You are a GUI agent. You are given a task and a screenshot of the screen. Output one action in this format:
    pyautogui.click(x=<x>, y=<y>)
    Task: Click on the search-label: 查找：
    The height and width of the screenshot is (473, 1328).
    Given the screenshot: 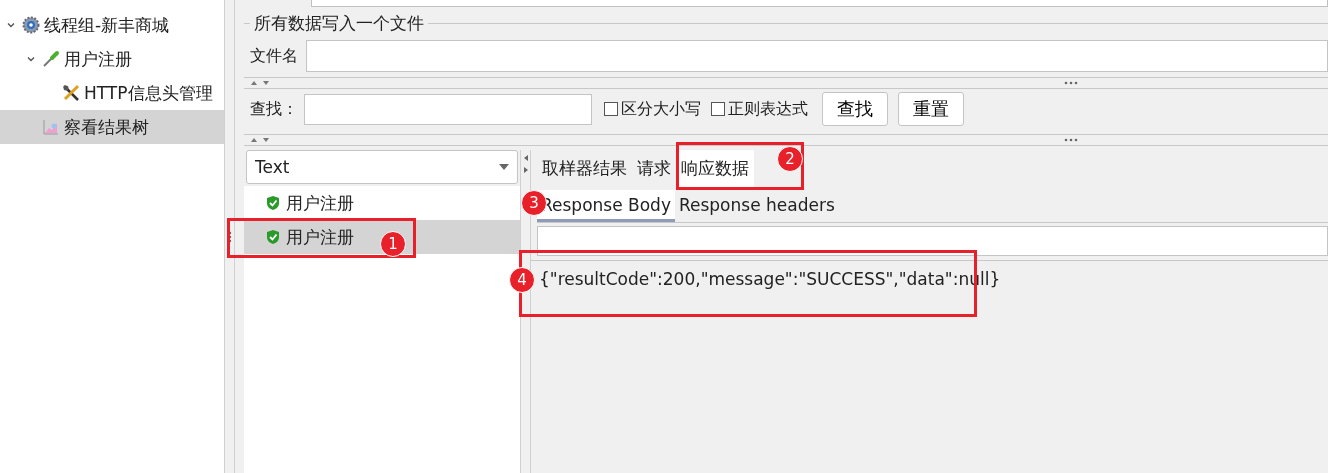 What is the action you would take?
    pyautogui.click(x=274, y=109)
    